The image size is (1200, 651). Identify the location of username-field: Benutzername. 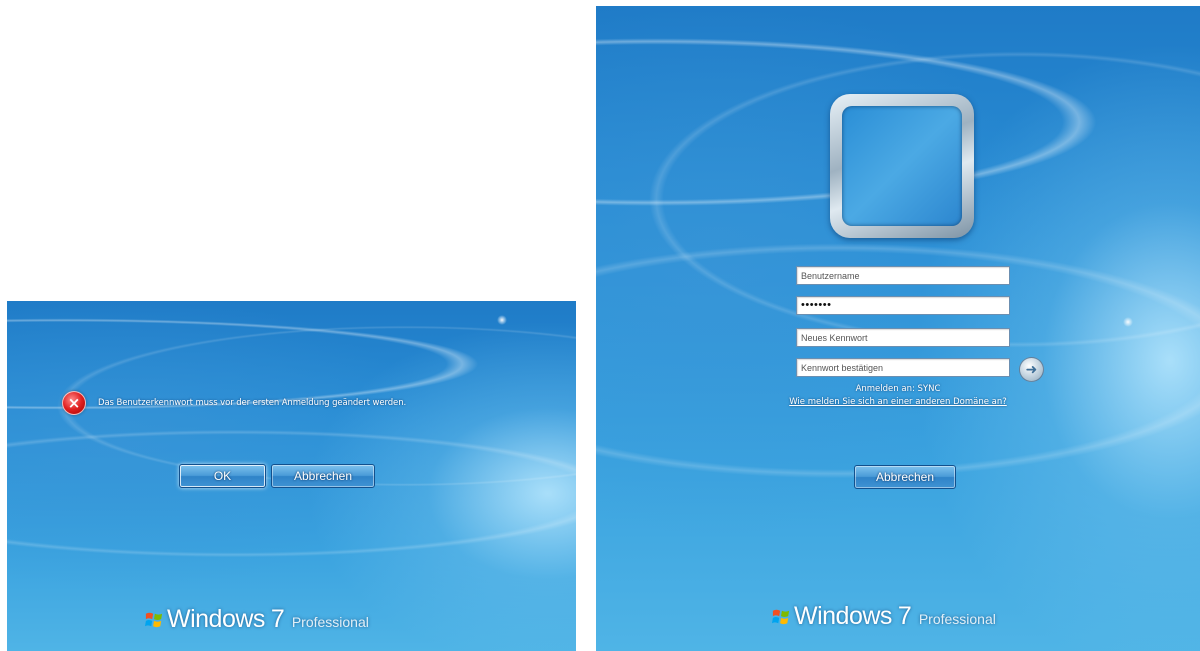
(903, 275).